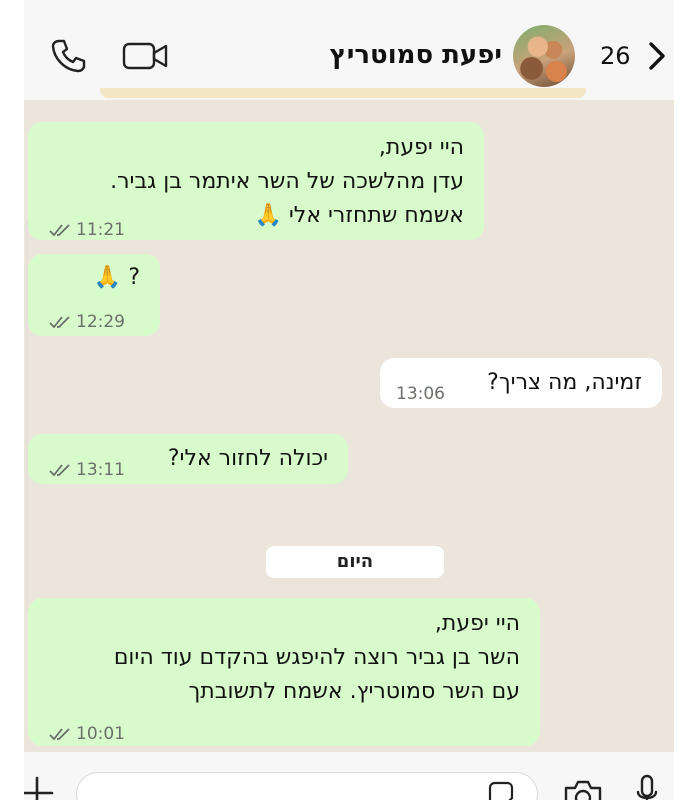 This screenshot has height=800, width=688. Describe the element at coordinates (94, 295) in the screenshot. I see `message-bubble-incoming: ? 🙏 12:29` at that location.